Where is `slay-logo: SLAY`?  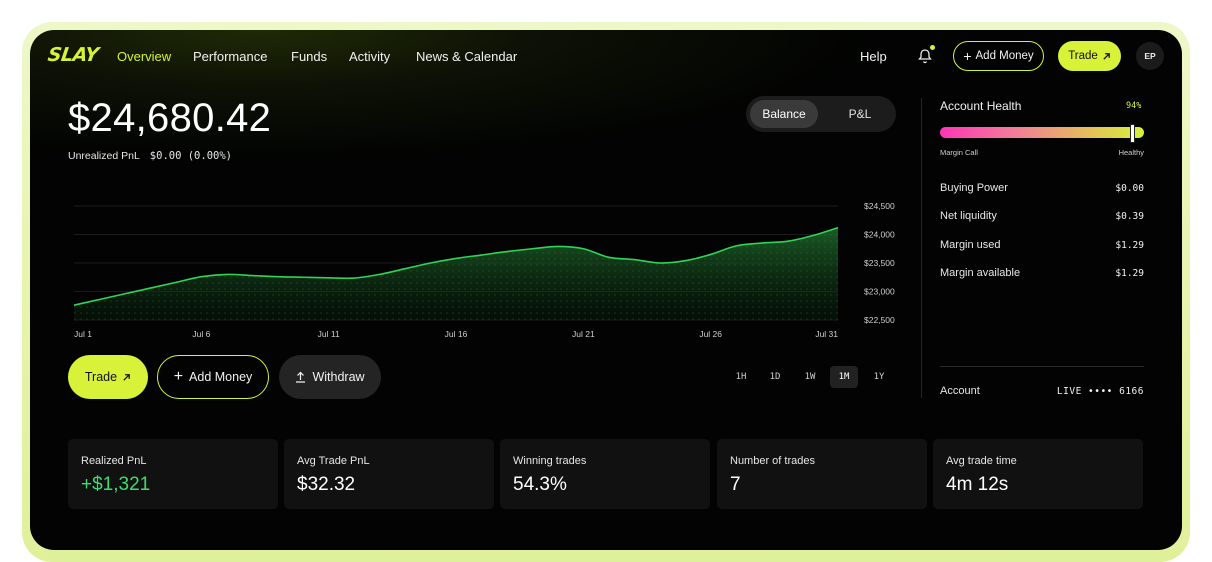 slay-logo: SLAY is located at coordinates (72, 55).